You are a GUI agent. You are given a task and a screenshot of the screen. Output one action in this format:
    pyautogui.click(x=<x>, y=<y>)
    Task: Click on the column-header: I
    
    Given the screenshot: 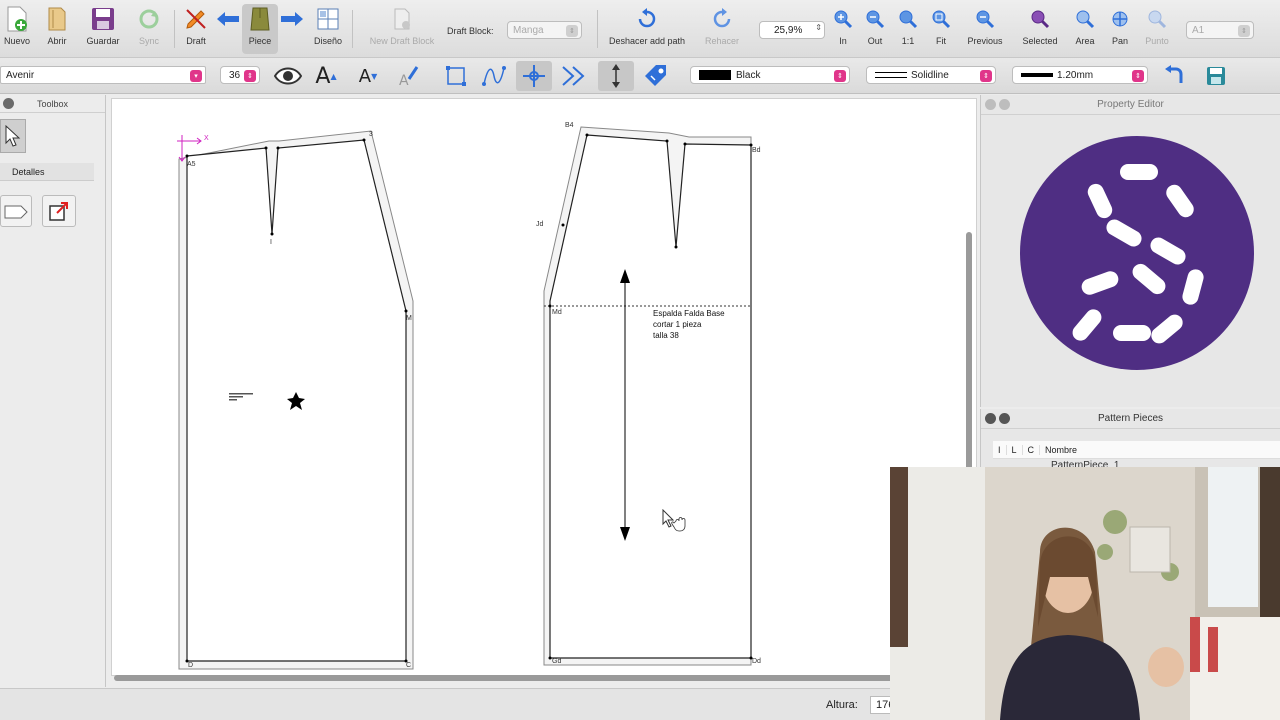 What is the action you would take?
    pyautogui.click(x=1000, y=449)
    